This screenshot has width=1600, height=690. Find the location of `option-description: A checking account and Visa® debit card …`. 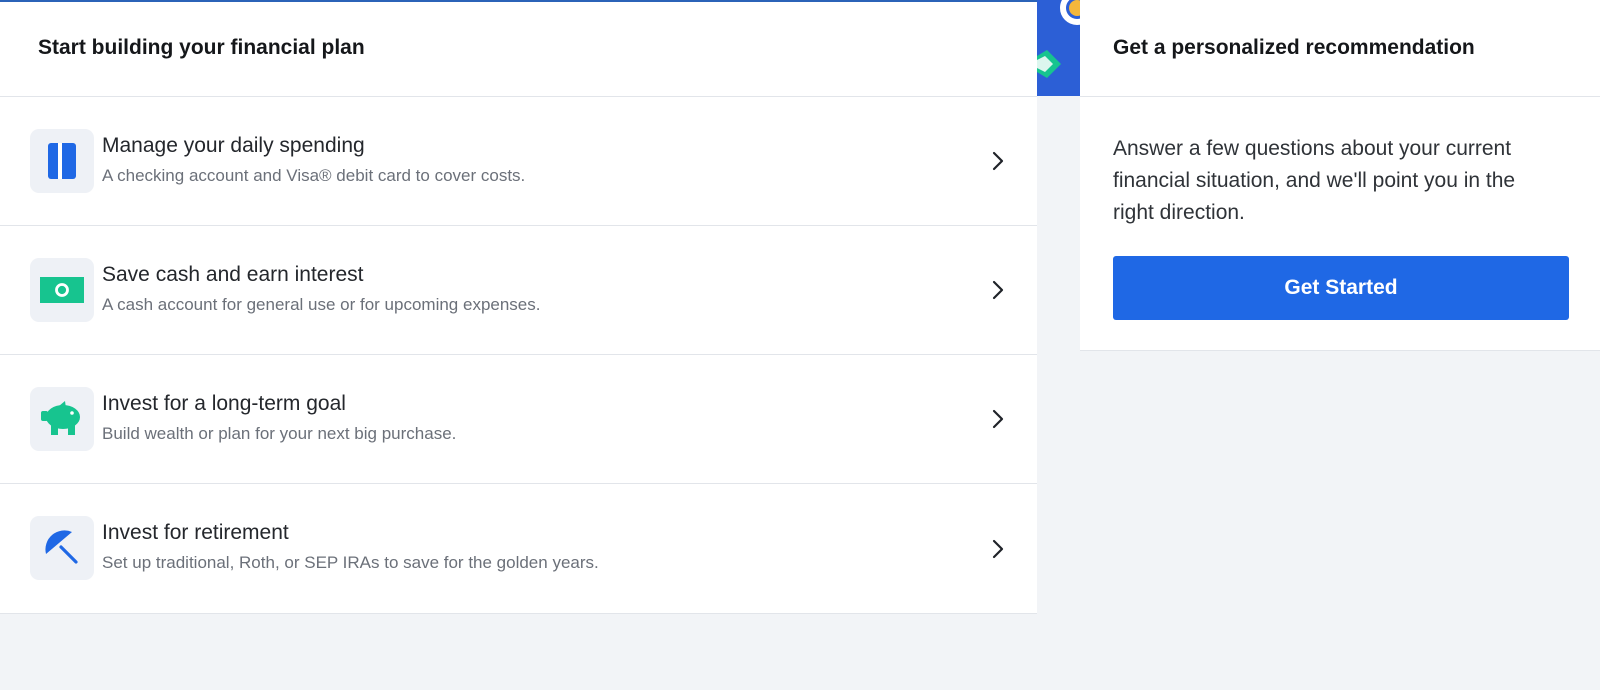

option-description: A checking account and Visa® debit card … is located at coordinates (314, 175).